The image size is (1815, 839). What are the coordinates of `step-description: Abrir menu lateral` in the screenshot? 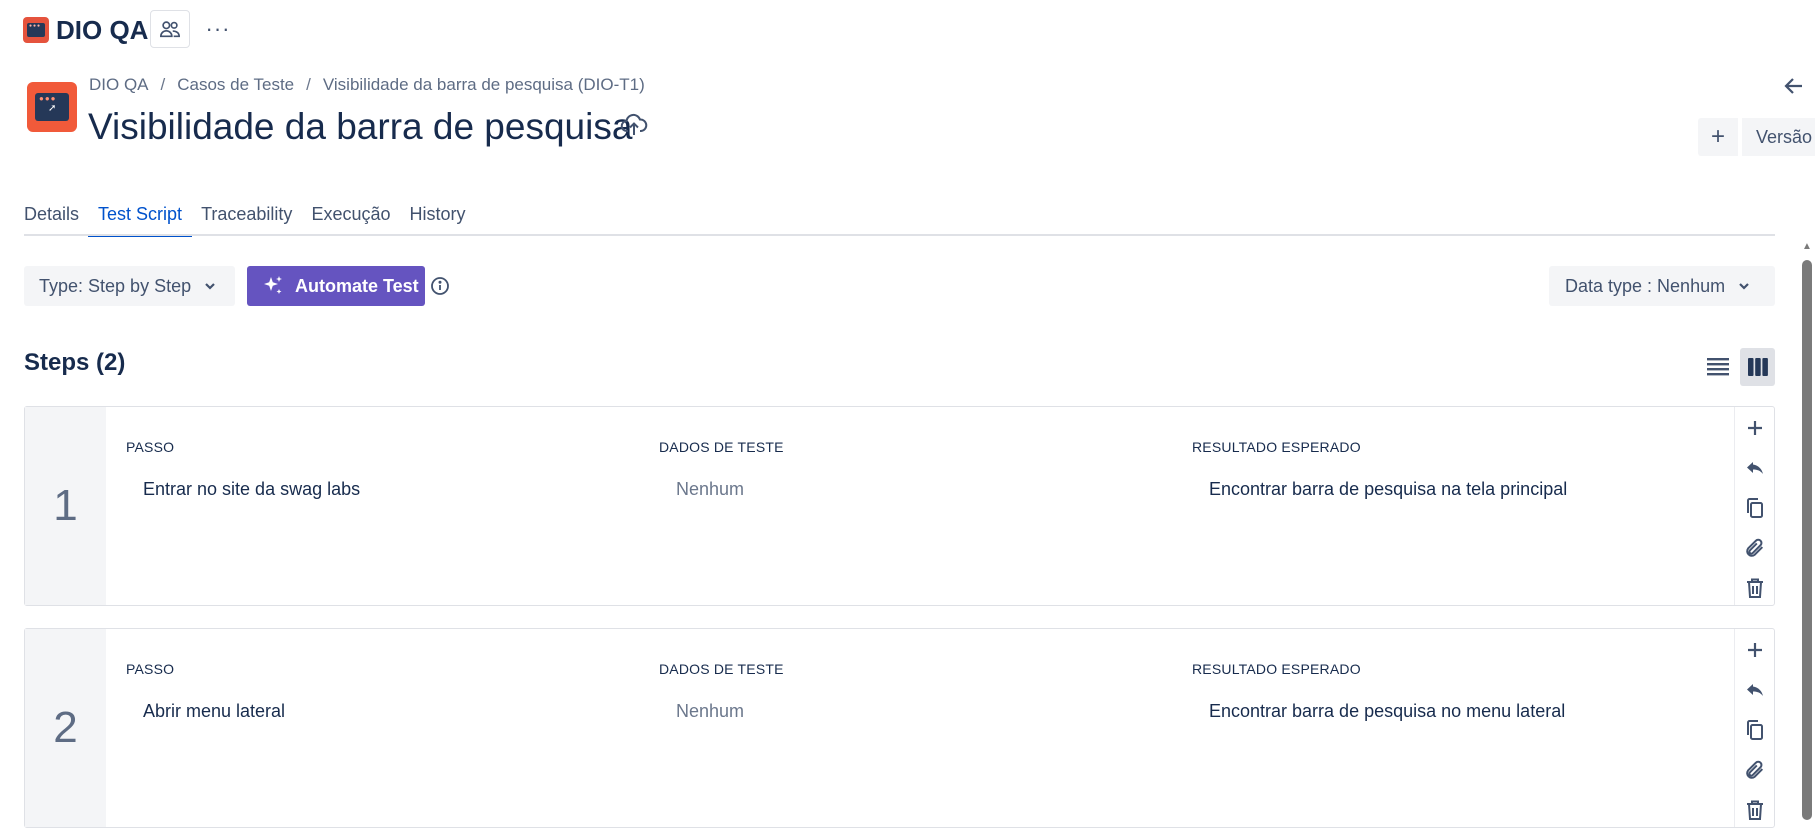 It's located at (214, 711).